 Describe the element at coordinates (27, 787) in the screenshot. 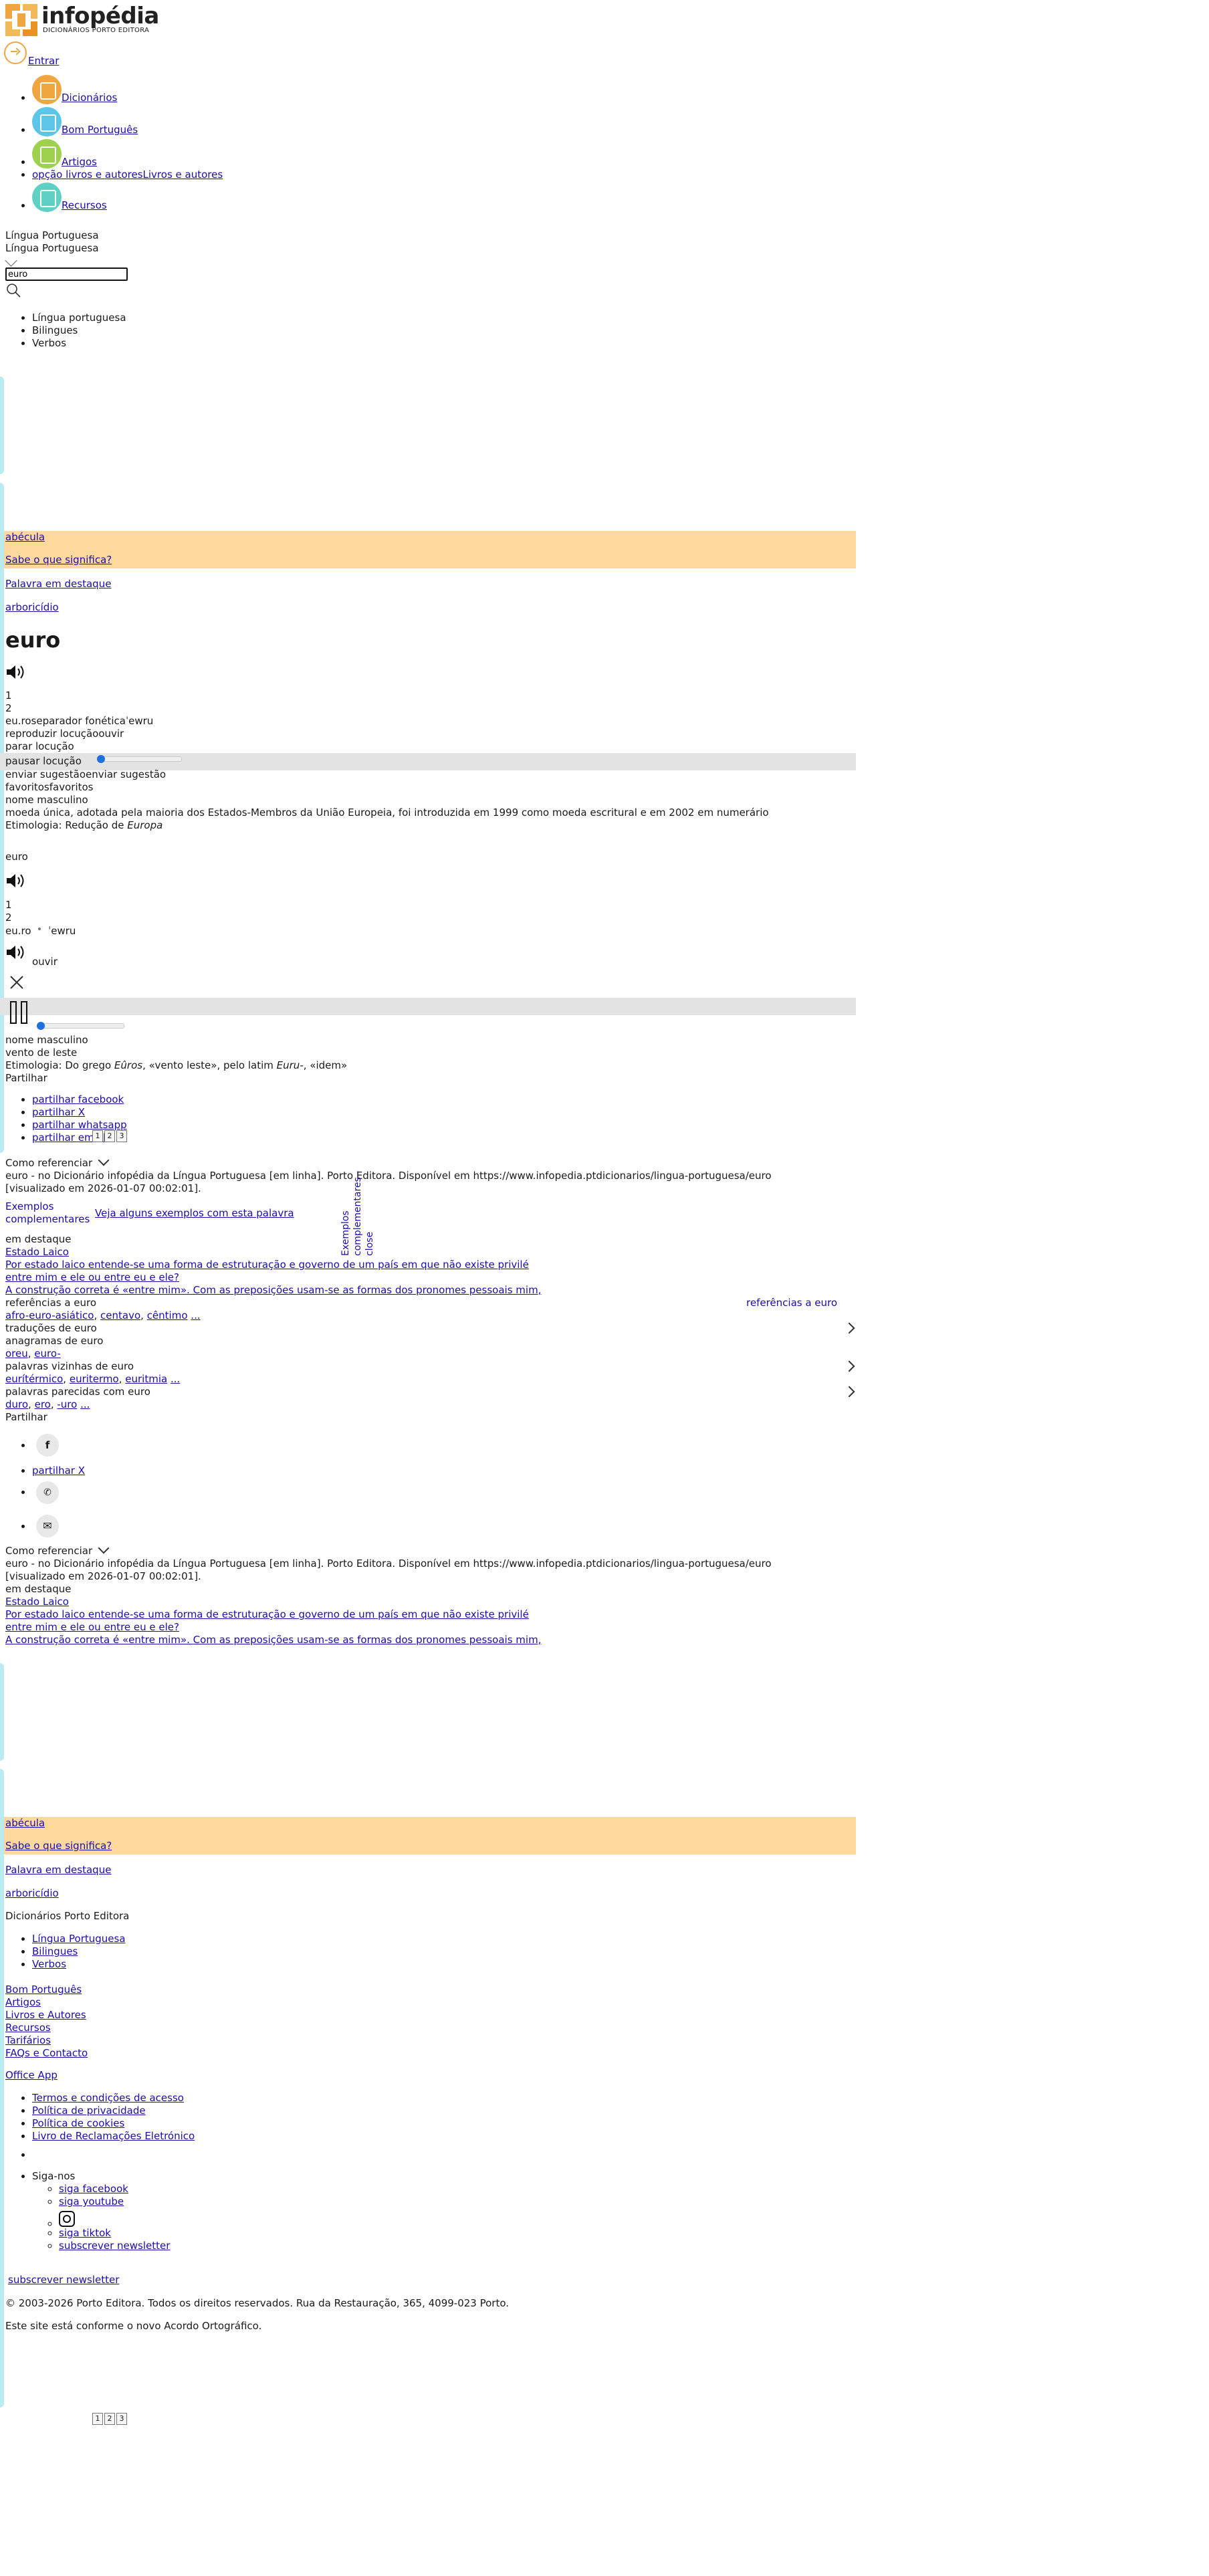

I see `favorites-icon: favoritos` at that location.